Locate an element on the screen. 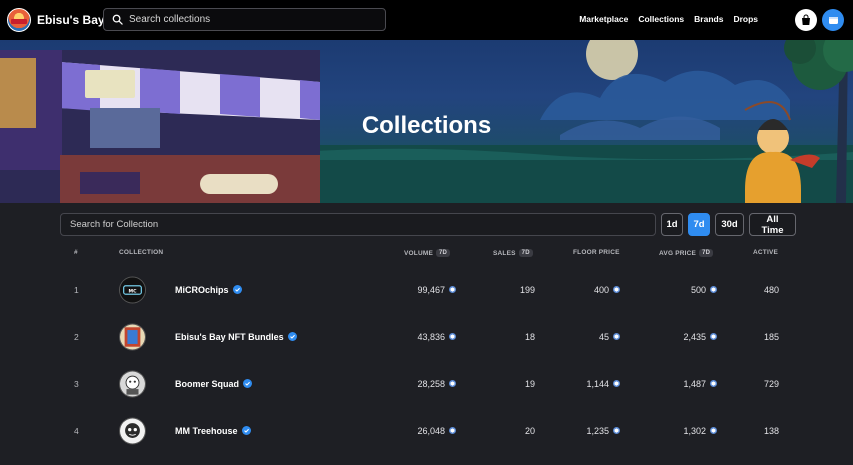 This screenshot has height=465, width=853. active-cell: 138 is located at coordinates (771, 430).